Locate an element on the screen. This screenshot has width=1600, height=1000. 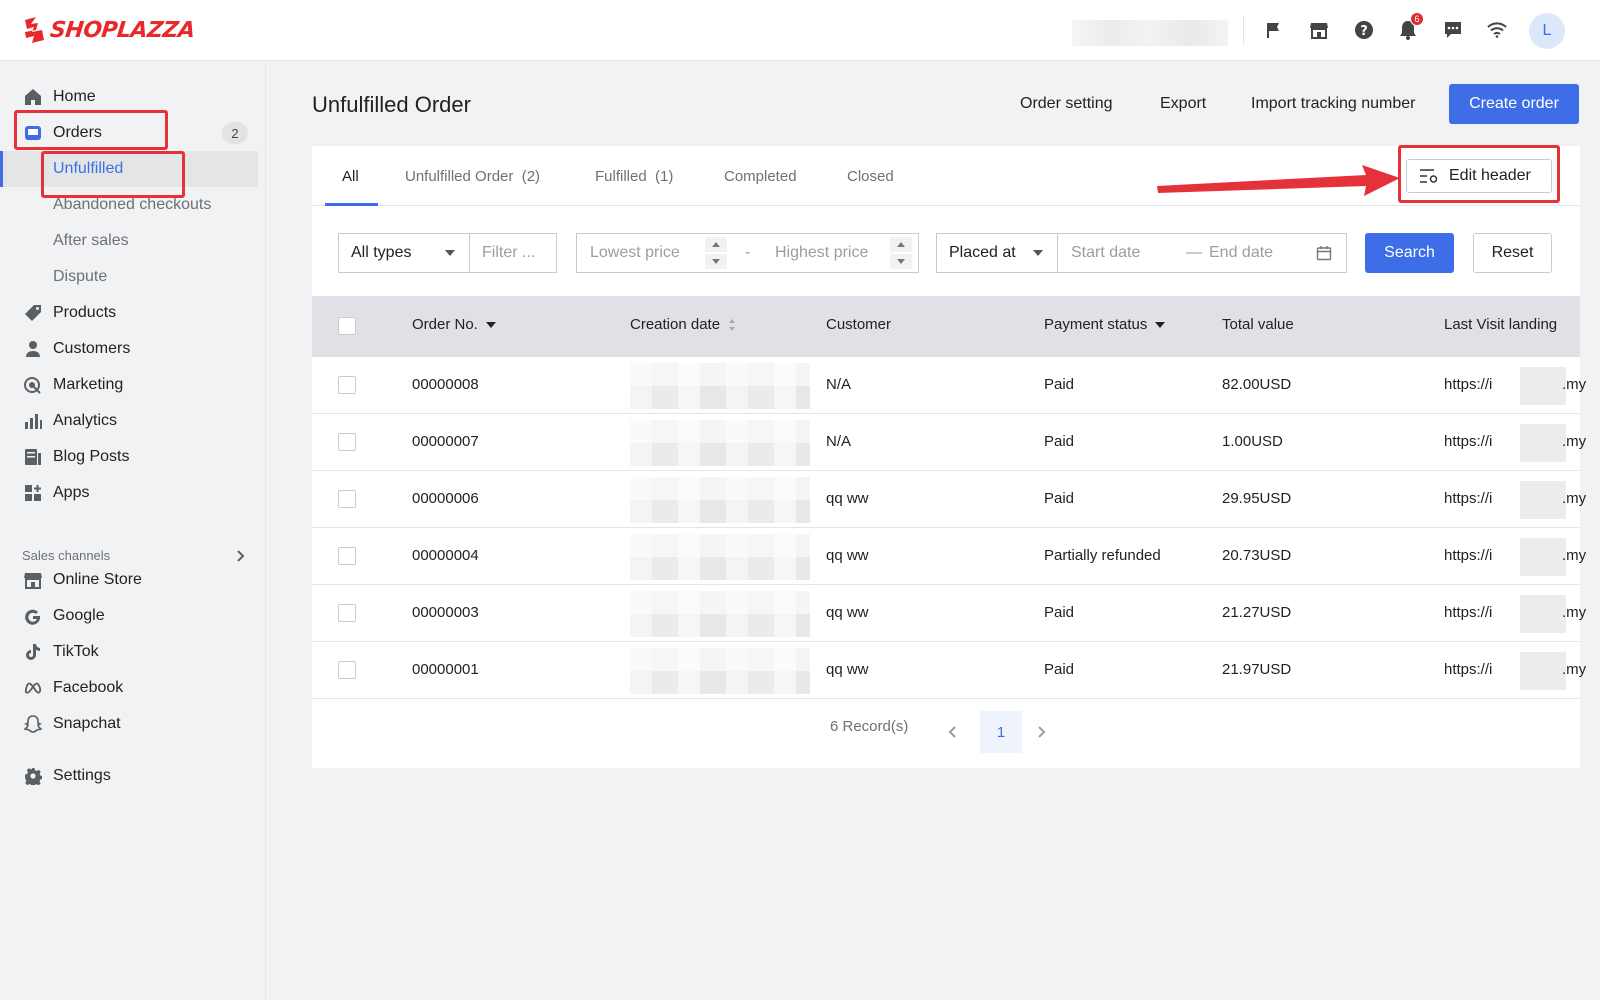
sidebar-item-dispute: Dispute is located at coordinates (133, 277).